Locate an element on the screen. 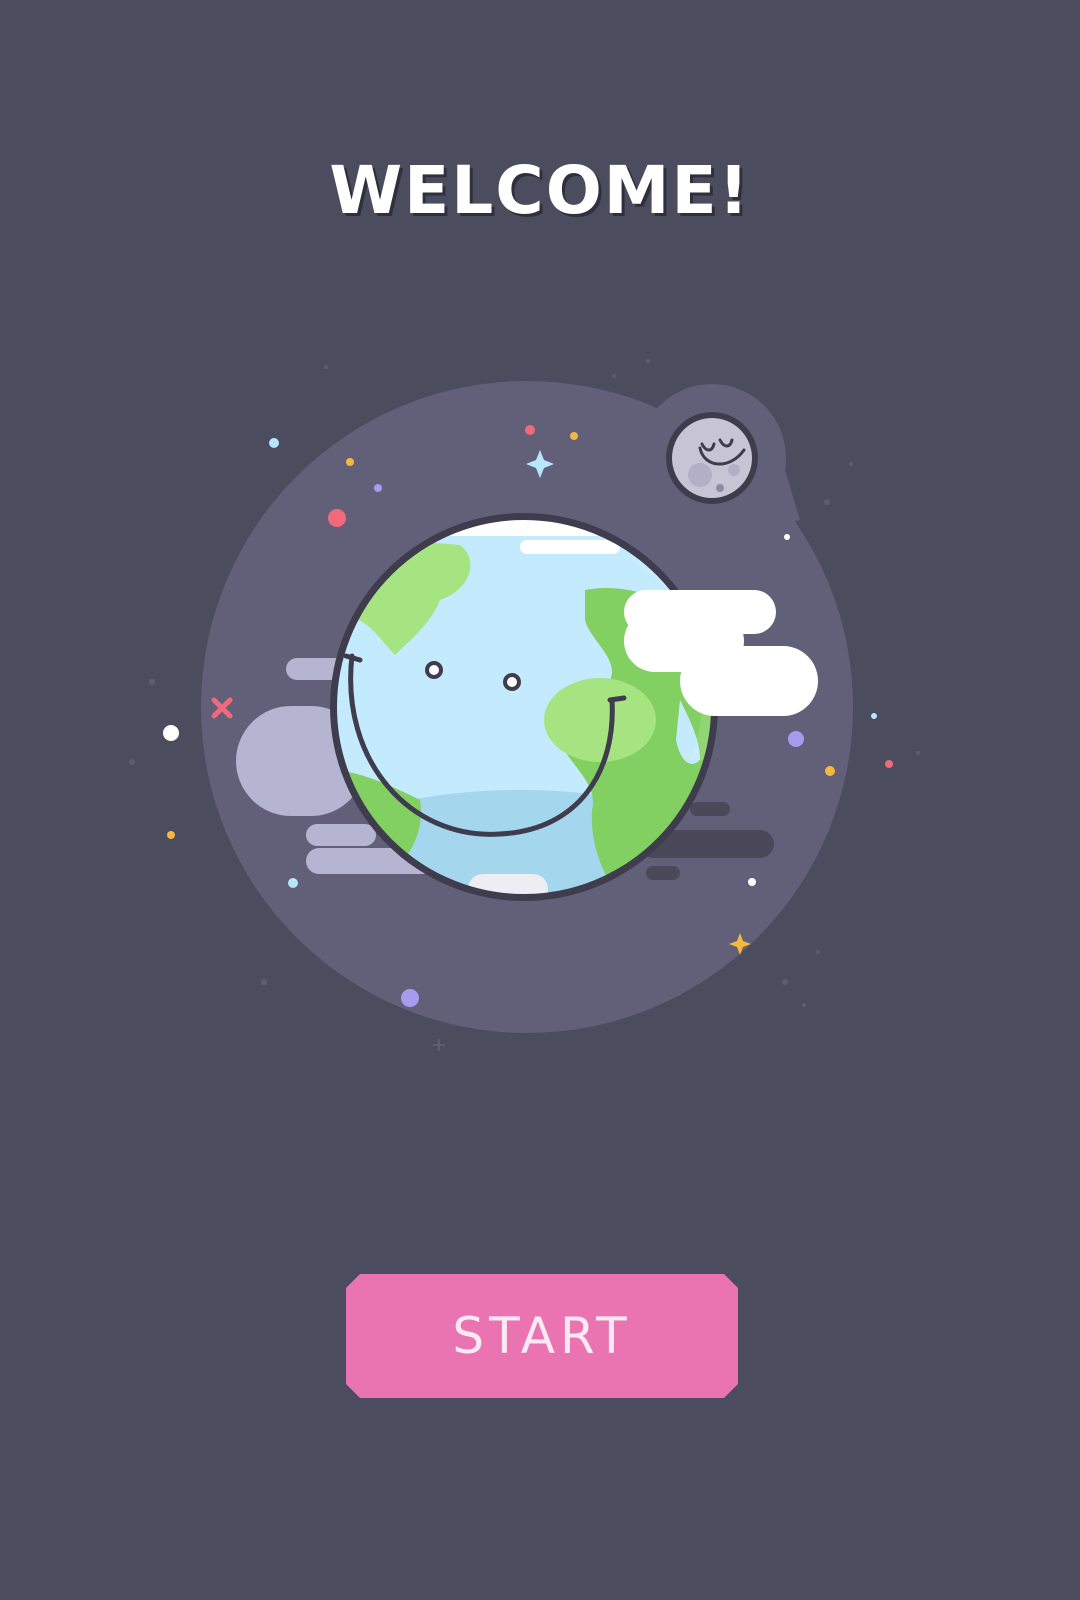  start-button: START is located at coordinates (542, 1336).